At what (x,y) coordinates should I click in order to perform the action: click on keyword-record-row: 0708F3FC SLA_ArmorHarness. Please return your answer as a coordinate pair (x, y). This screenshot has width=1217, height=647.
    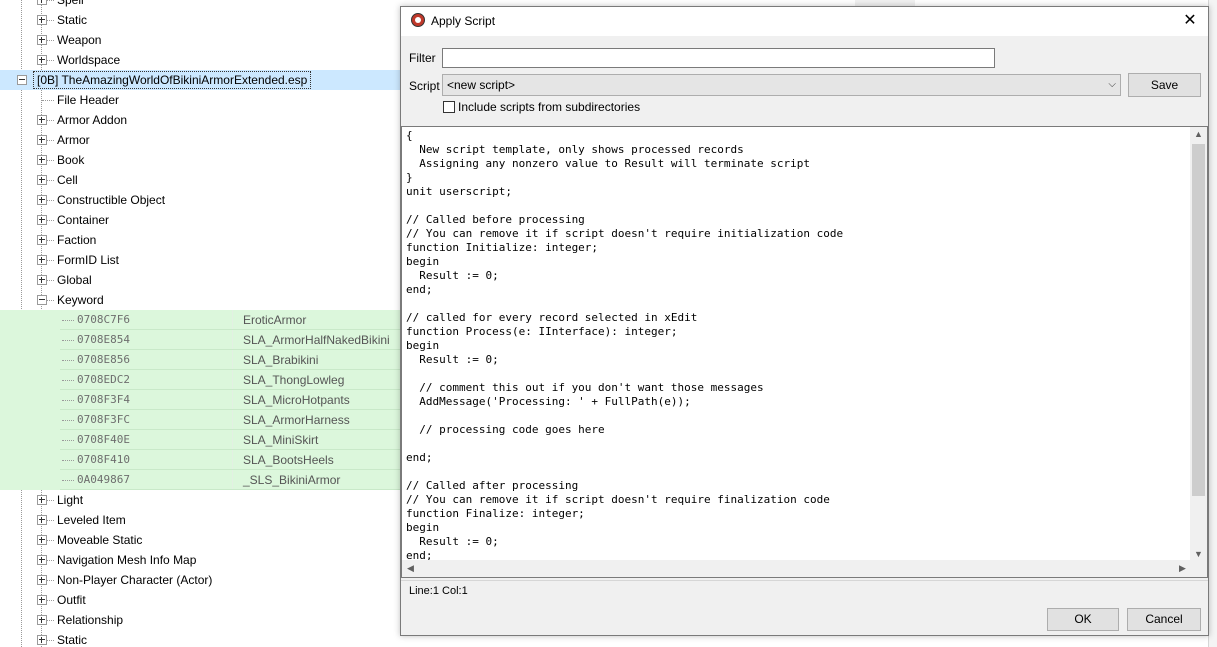
    Looking at the image, I should click on (200, 420).